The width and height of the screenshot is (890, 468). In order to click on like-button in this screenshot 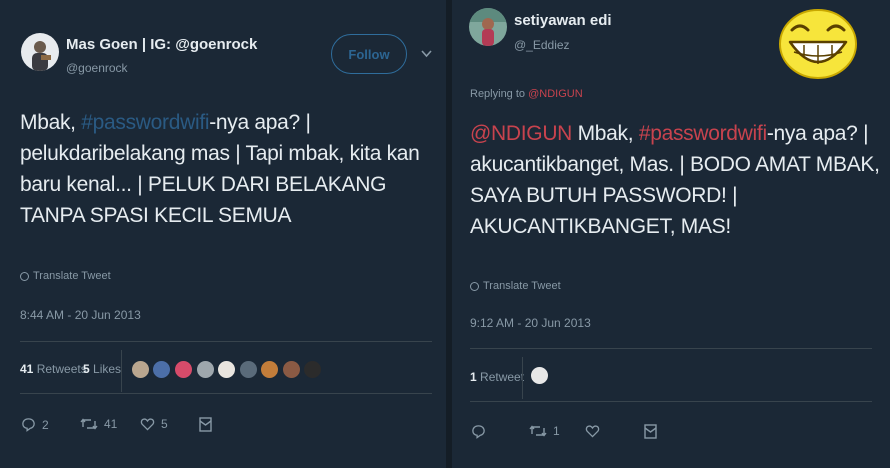, I will do `click(595, 431)`.